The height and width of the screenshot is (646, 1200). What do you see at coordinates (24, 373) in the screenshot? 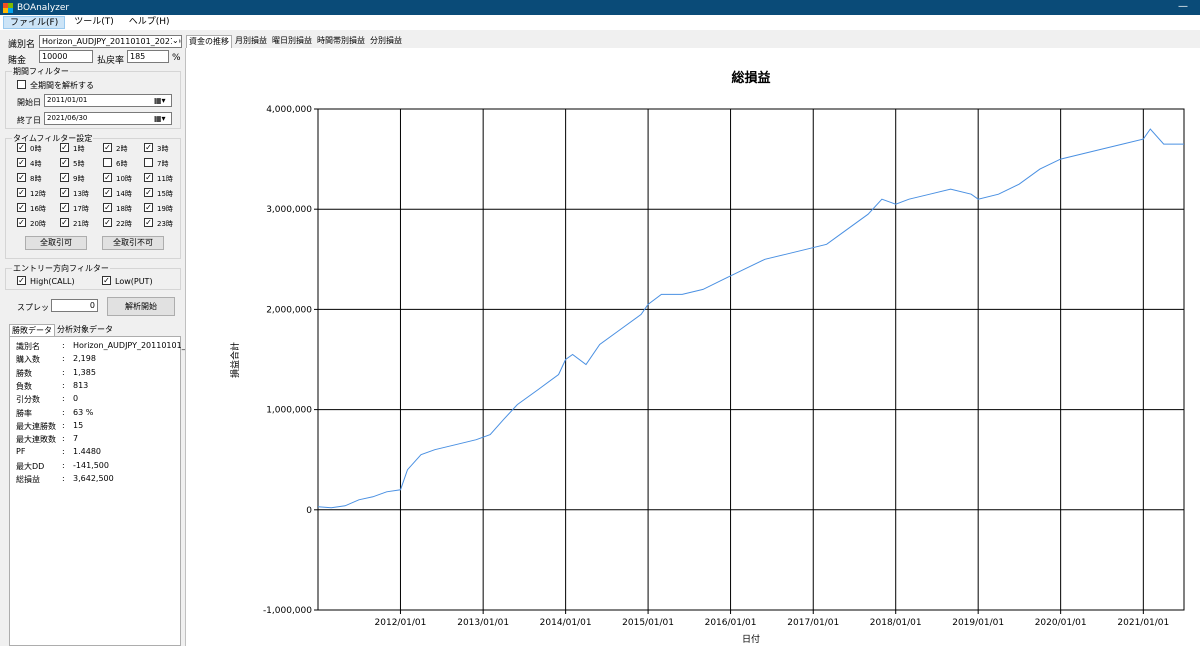
I see `stat-label: 勝数` at bounding box center [24, 373].